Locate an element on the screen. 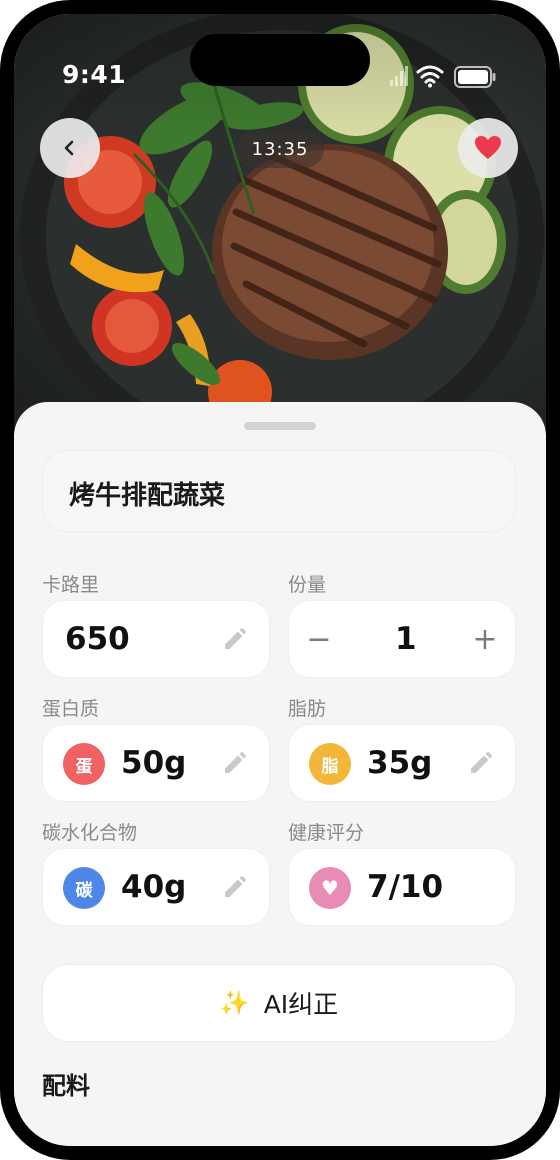  health-score-label: 健康评分 is located at coordinates (326, 833).